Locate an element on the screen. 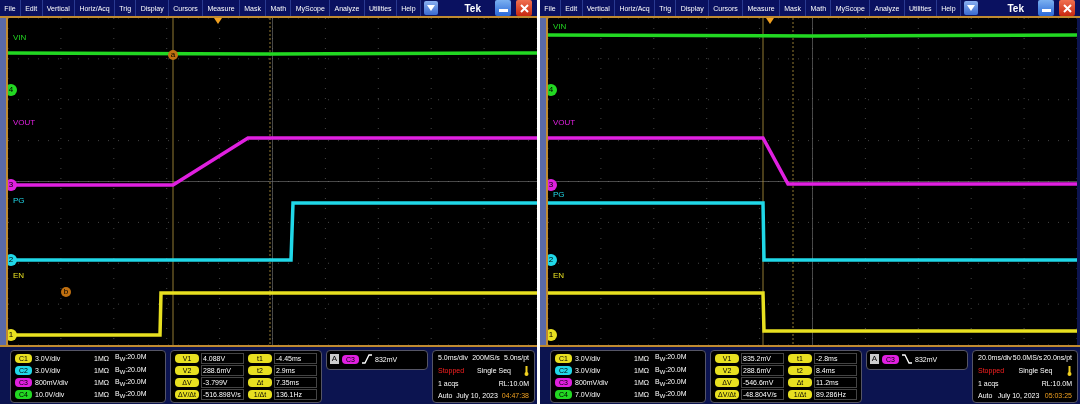 This screenshot has height=404, width=1080. cursor-marker: a is located at coordinates (173, 55).